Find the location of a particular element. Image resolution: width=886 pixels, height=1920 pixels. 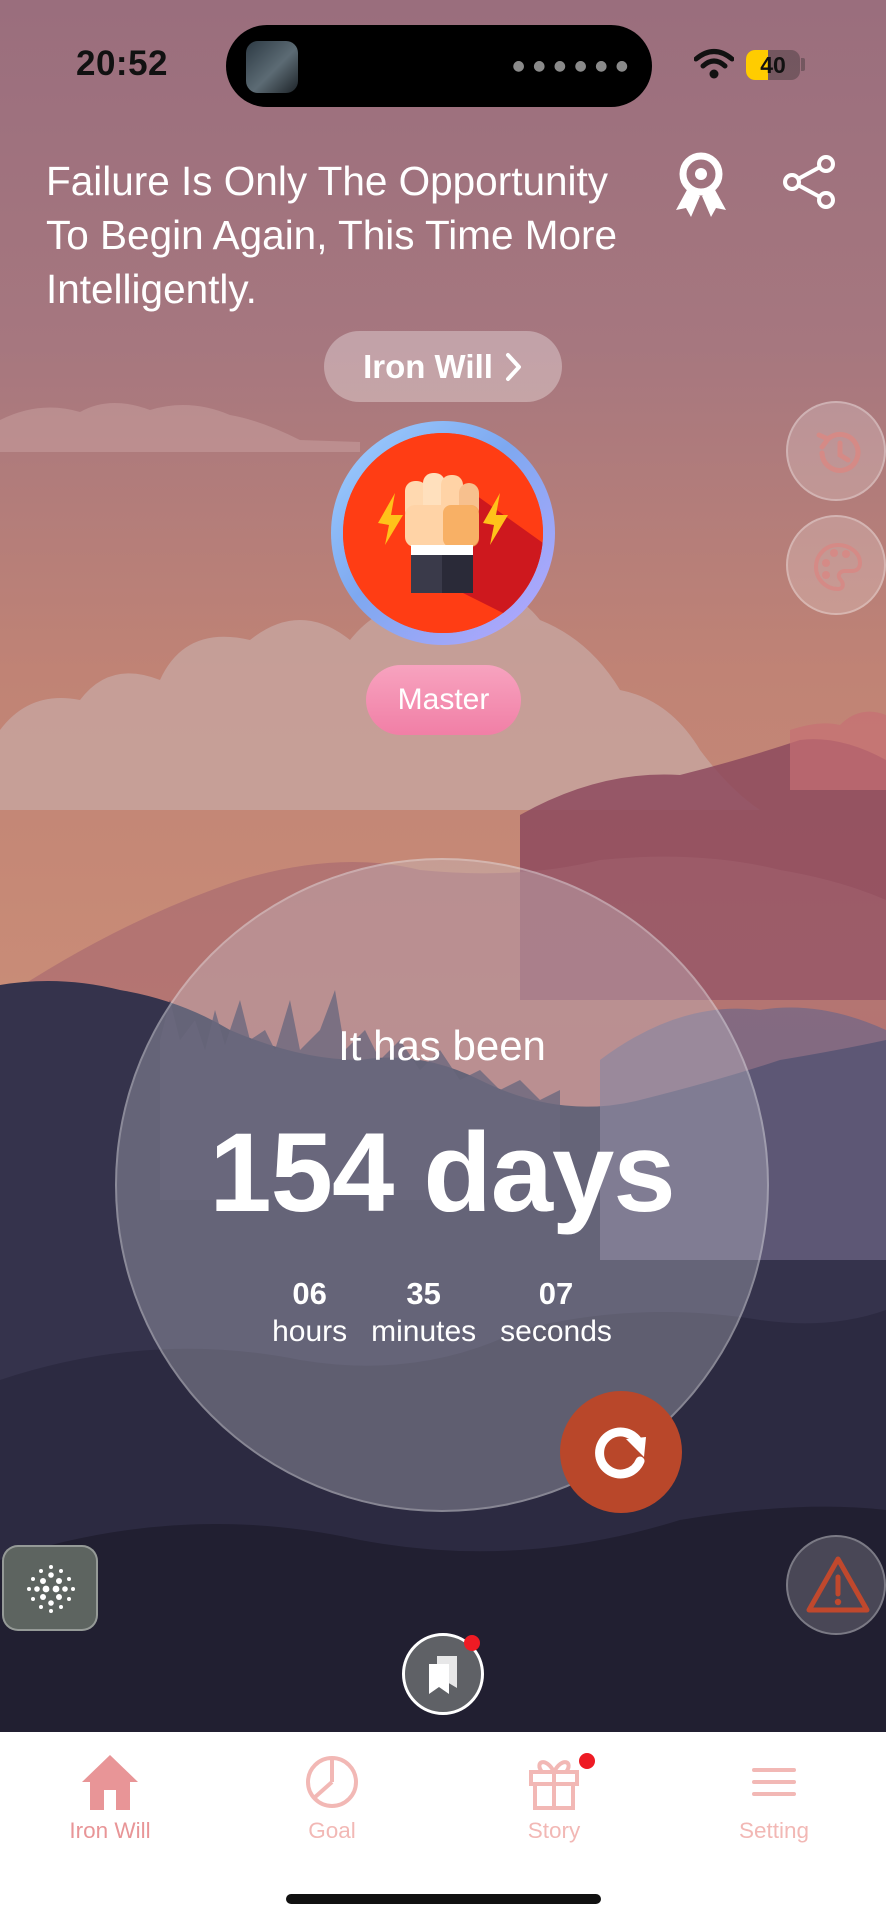

hours-unit: 06 hours is located at coordinates (309, 1314).